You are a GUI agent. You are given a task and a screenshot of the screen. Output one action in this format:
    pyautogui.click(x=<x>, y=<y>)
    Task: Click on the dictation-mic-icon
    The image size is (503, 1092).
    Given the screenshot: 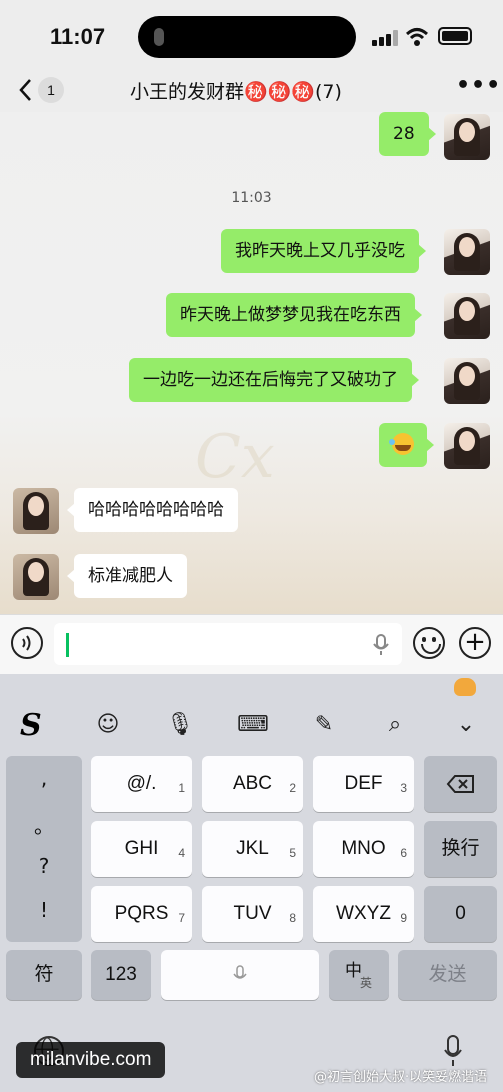 What is the action you would take?
    pyautogui.click(x=453, y=1051)
    